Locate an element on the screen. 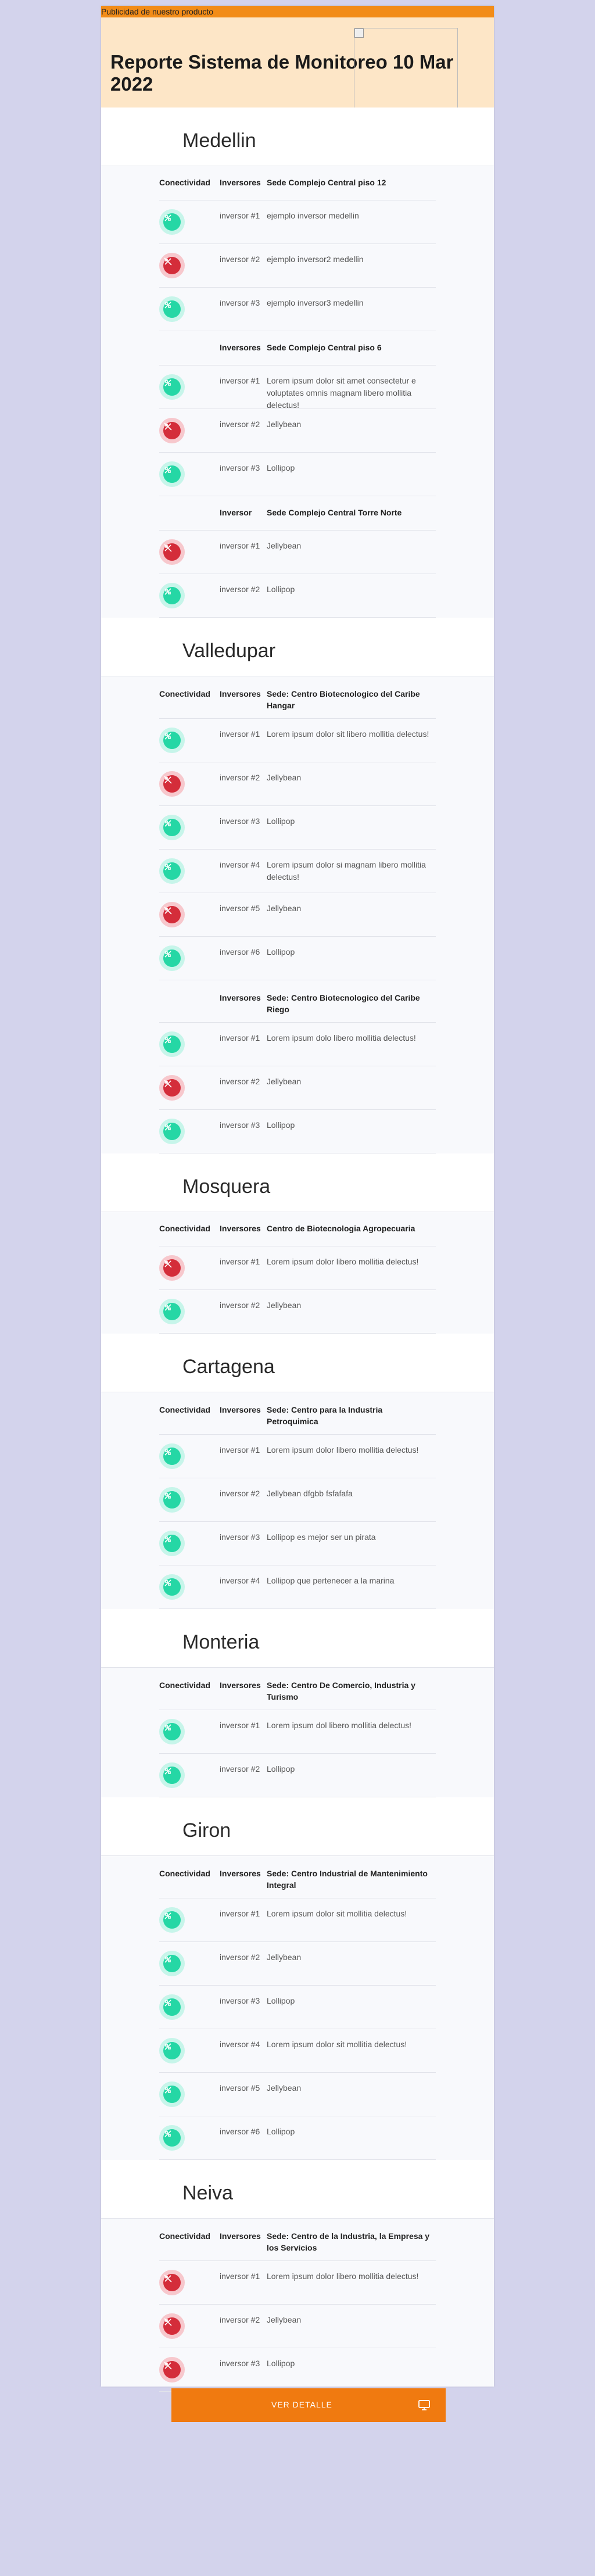  city-header: Neiva is located at coordinates (297, 2189).